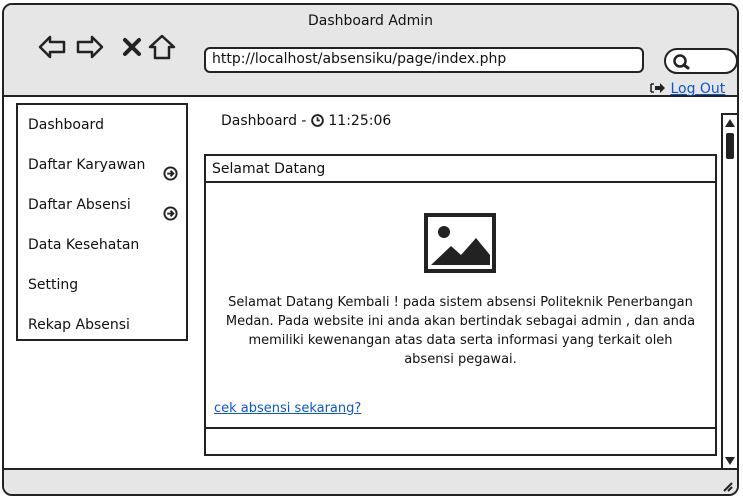 This screenshot has width=743, height=500. I want to click on sidebar-item-rekap-absensi: Rekap Absensi, so click(102, 325).